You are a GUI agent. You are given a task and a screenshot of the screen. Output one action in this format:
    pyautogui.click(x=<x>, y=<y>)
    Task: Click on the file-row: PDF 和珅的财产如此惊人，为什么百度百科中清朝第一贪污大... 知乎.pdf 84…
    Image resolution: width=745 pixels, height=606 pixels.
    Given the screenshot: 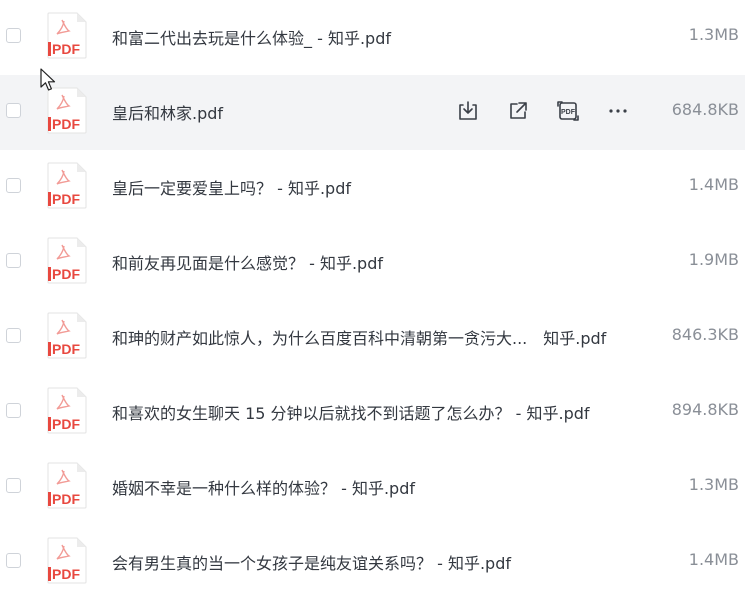 What is the action you would take?
    pyautogui.click(x=372, y=337)
    